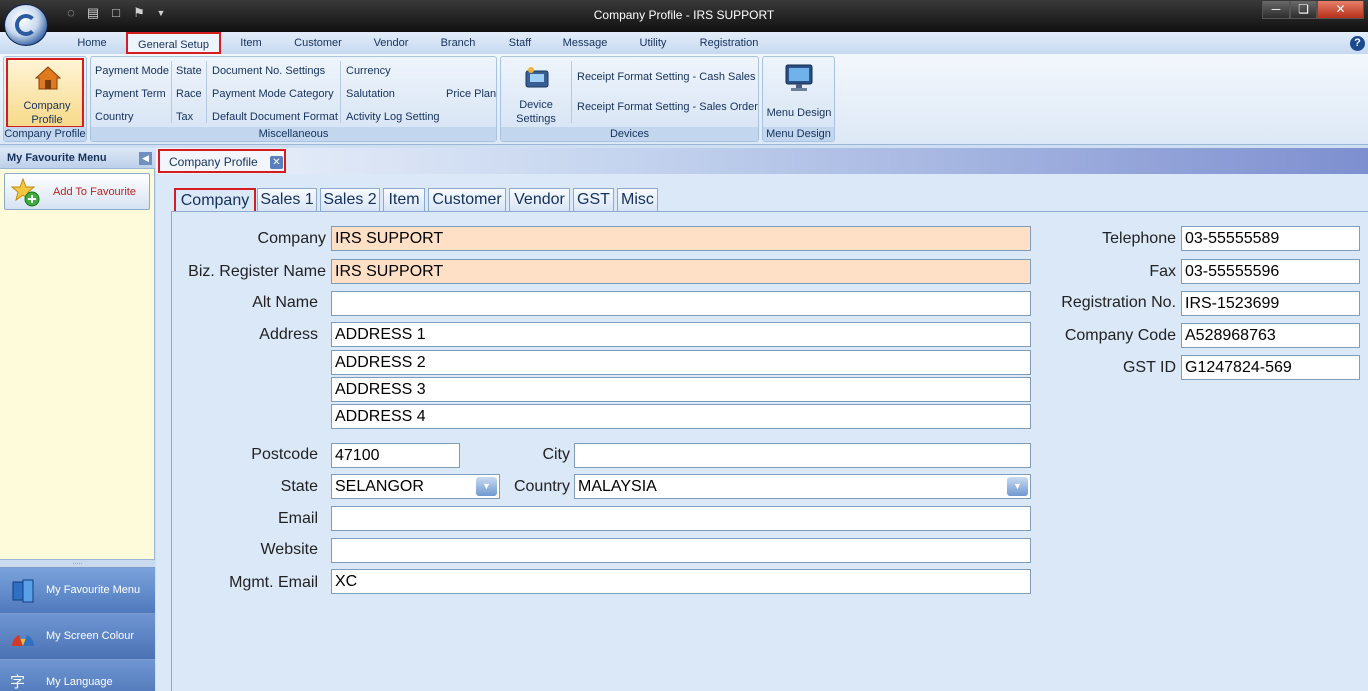 Image resolution: width=1368 pixels, height=691 pixels. Describe the element at coordinates (114, 117) in the screenshot. I see `country-button: Country` at that location.